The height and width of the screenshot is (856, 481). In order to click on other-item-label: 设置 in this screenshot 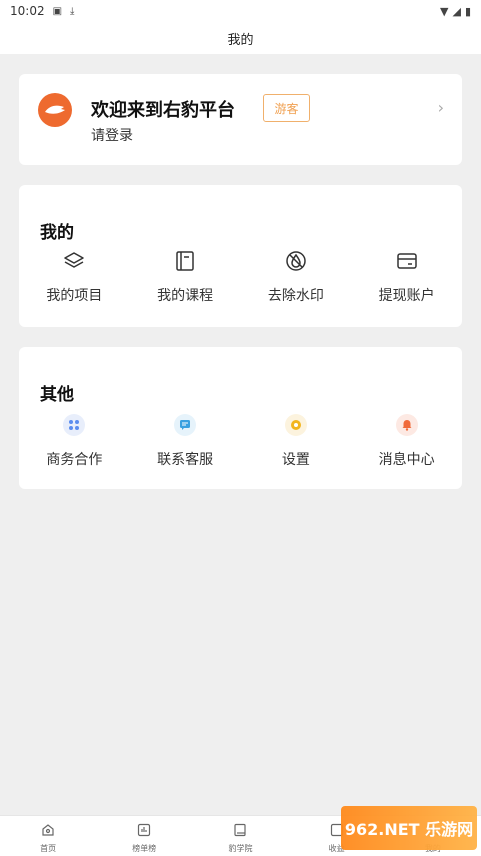, I will do `click(295, 460)`.